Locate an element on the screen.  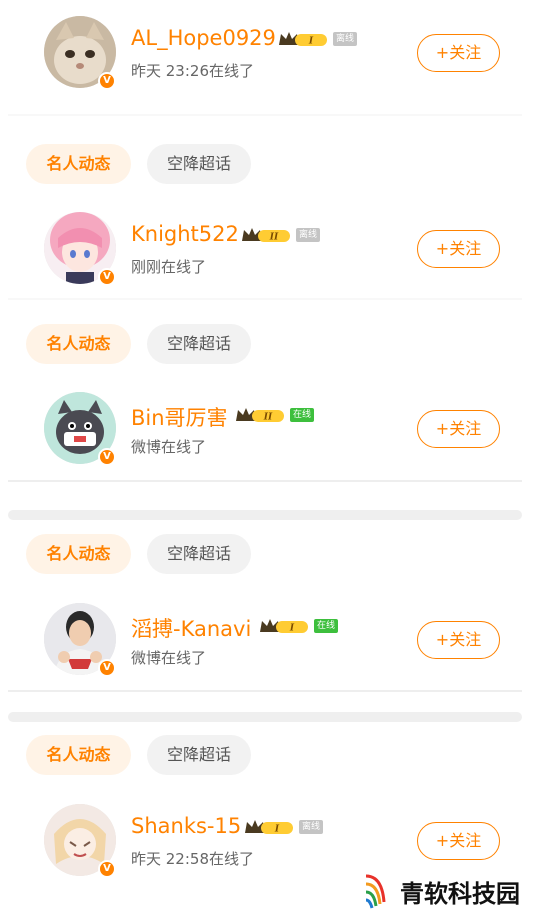
user-row: V AL_Hope0929 I 离线 昨天 23:26在线了 +关注 is located at coordinates (269, 61).